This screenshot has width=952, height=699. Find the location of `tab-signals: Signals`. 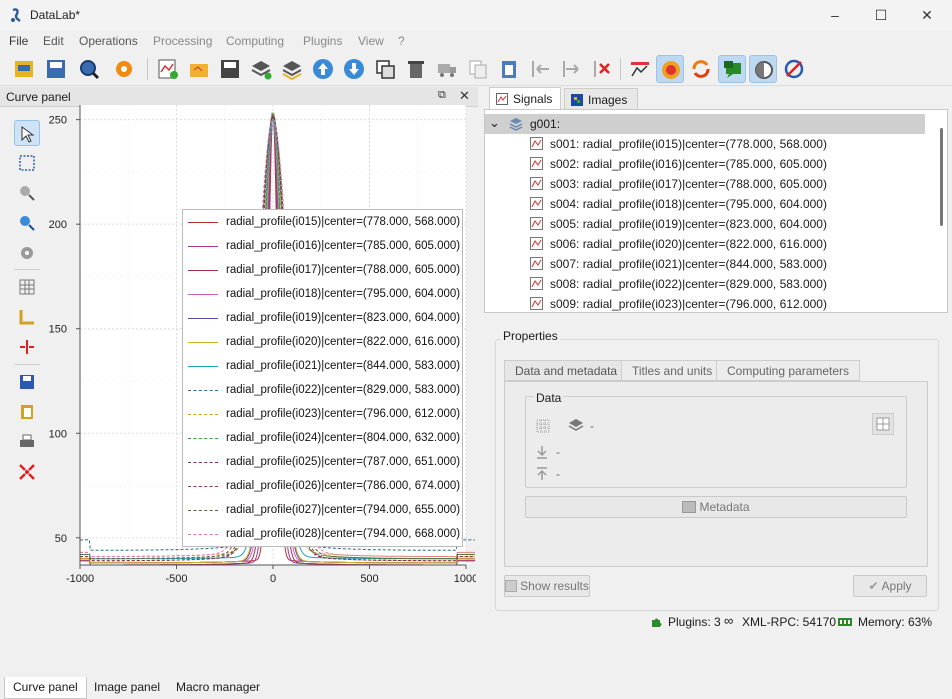

tab-signals: Signals is located at coordinates (525, 98).